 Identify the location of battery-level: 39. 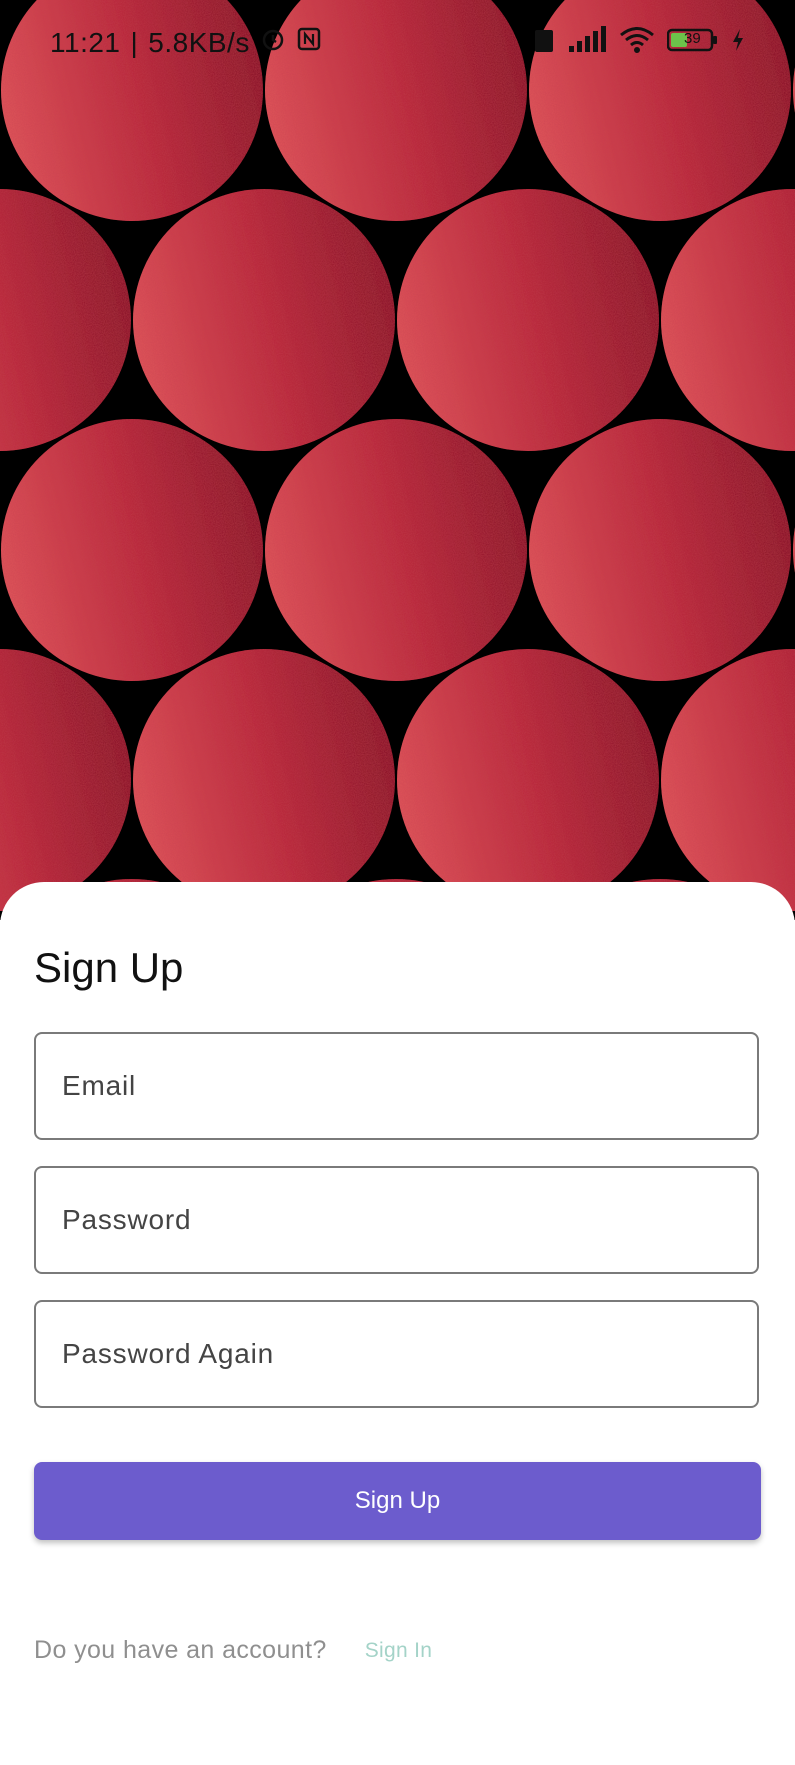
(692, 38).